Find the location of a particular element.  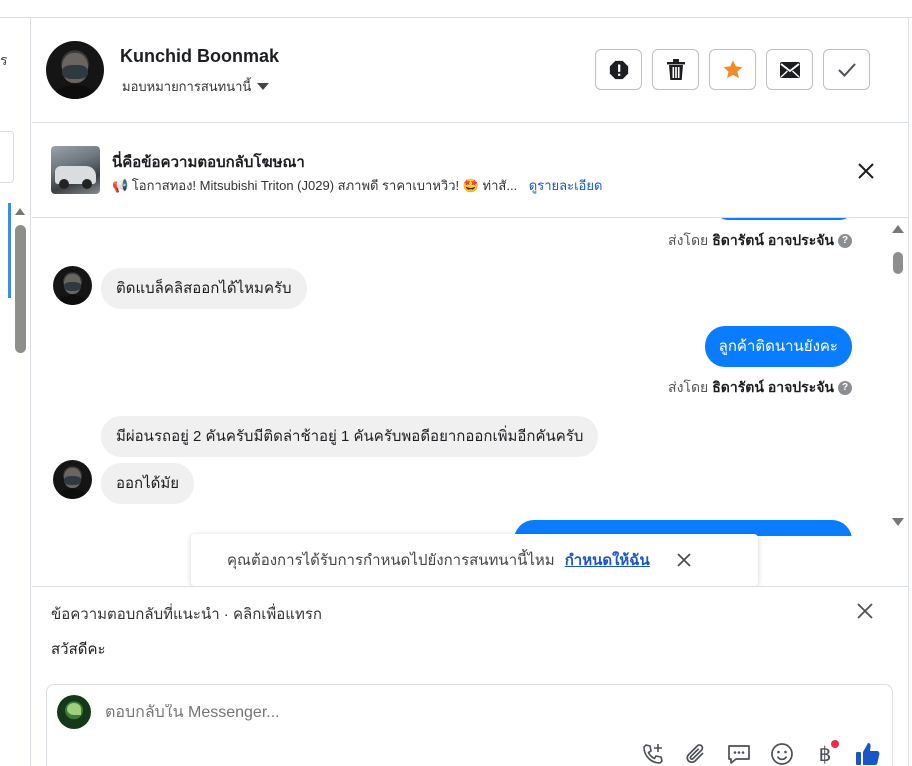

contact-name: Kunchid Boonmak is located at coordinates (199, 56).